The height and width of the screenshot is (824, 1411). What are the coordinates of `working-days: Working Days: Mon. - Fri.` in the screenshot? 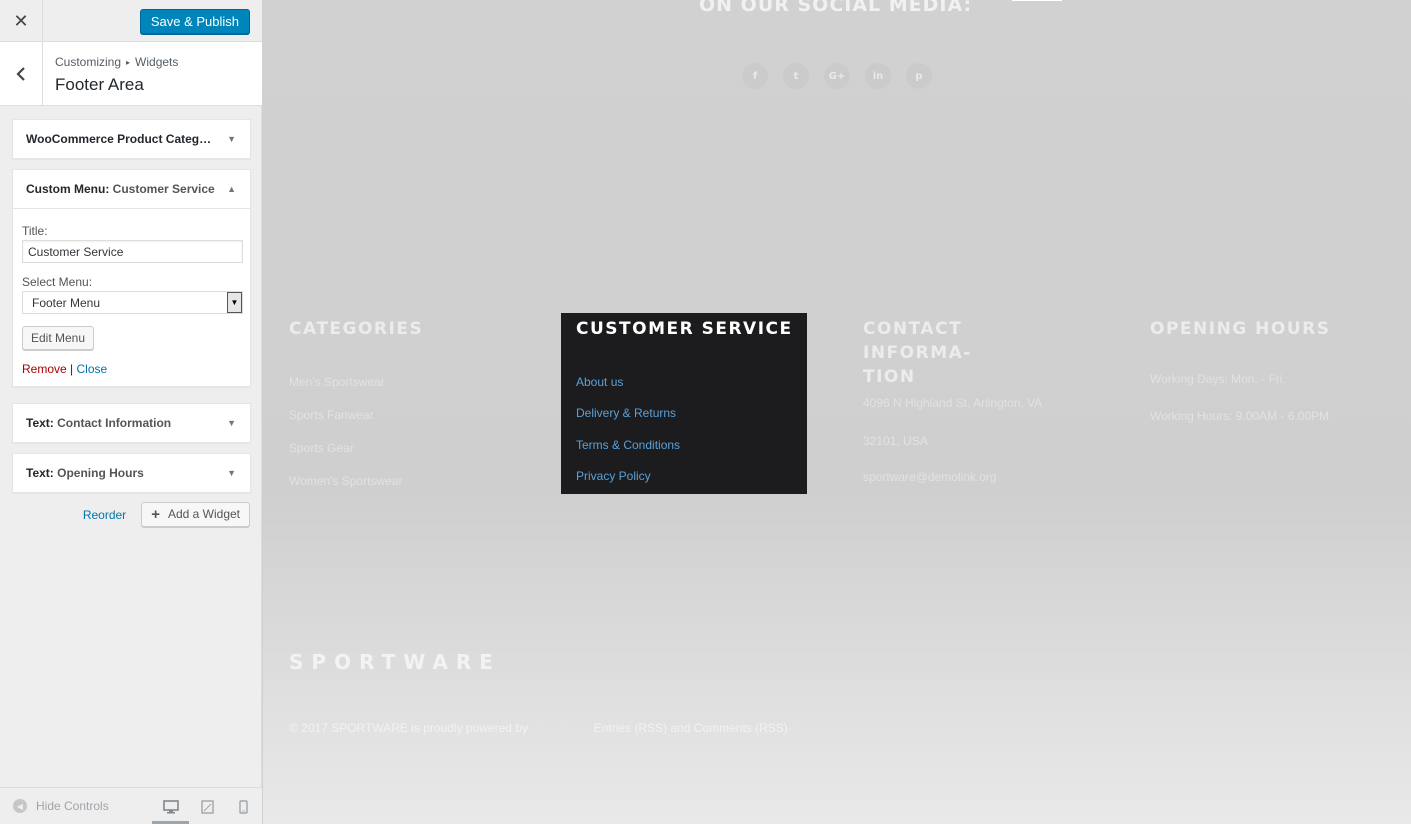 It's located at (1218, 379).